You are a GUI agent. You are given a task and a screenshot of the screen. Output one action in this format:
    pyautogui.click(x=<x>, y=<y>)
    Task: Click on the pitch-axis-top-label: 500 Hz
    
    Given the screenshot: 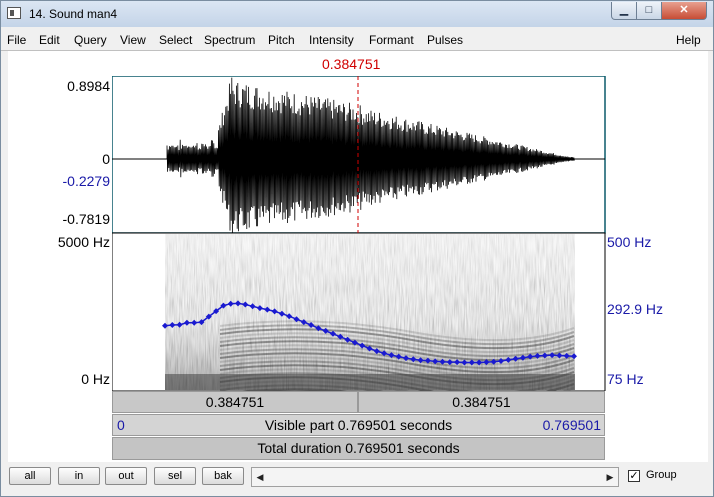 What is the action you would take?
    pyautogui.click(x=629, y=242)
    